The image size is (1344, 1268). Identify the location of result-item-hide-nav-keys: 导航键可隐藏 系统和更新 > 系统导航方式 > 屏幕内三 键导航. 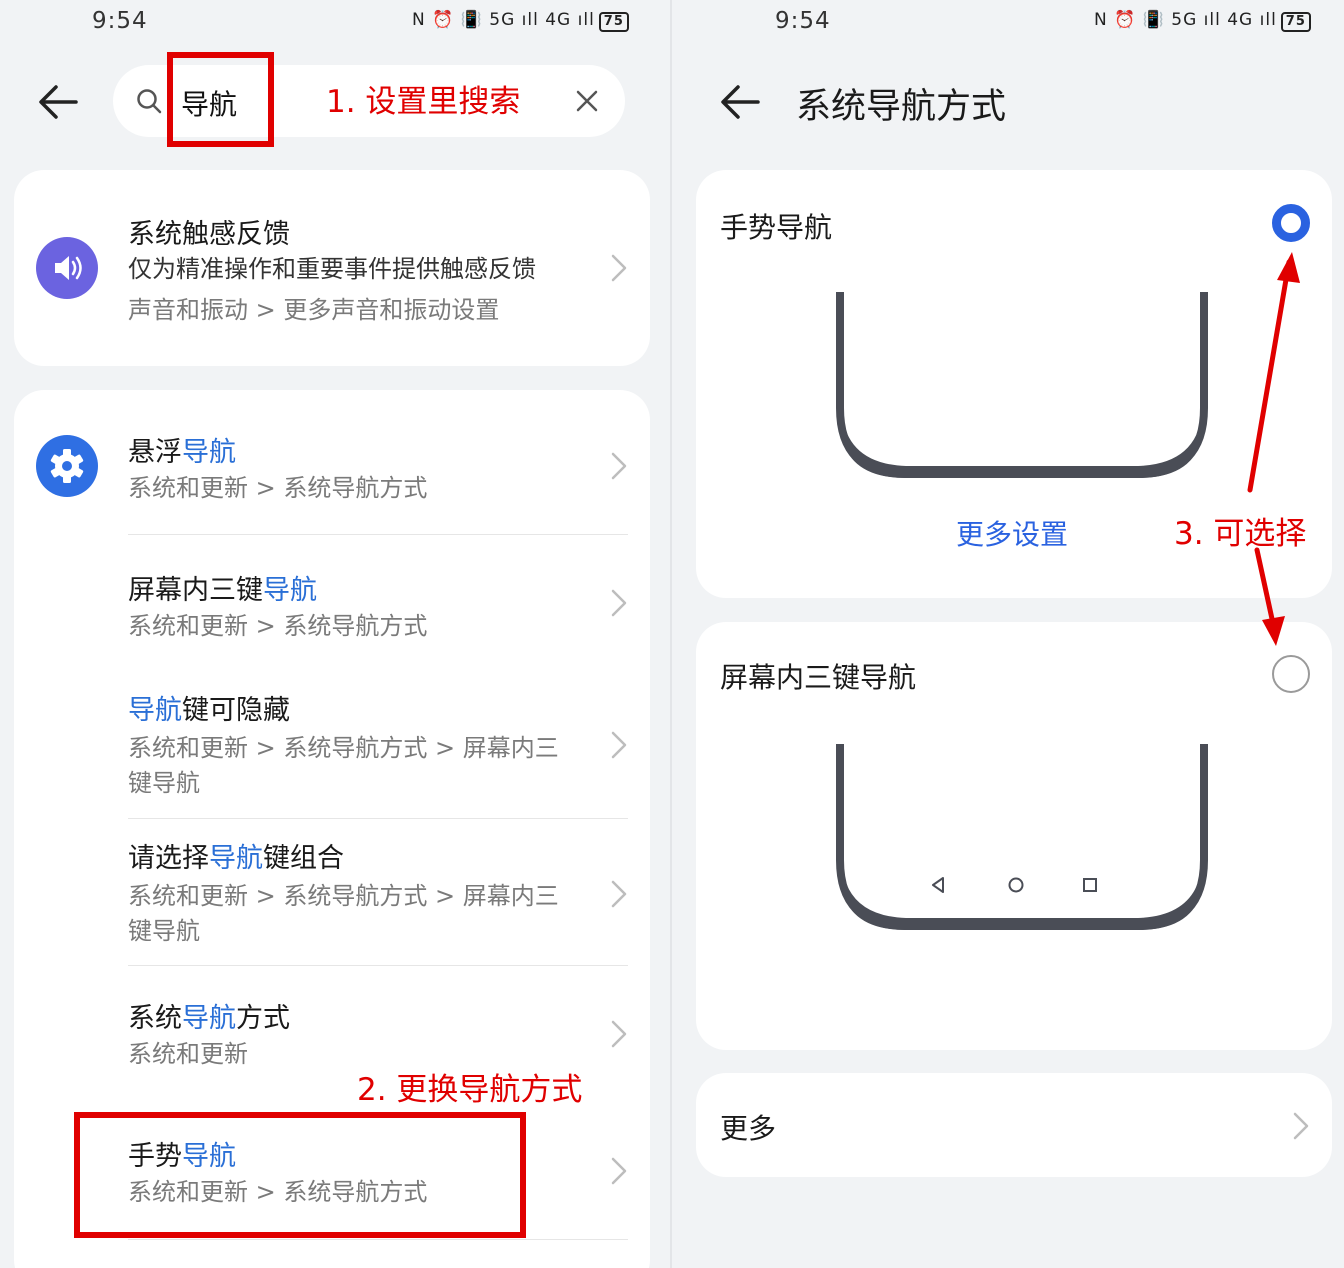
(332, 744).